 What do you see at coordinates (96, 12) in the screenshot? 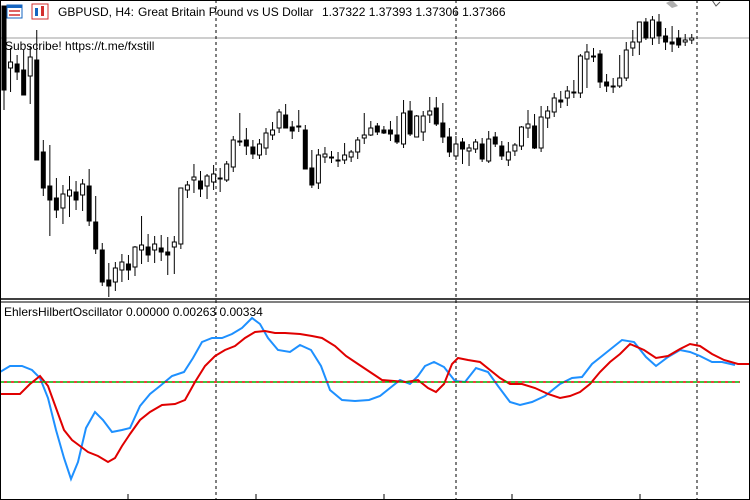
I see `chart-title-symbol: GBPUSD, H4:` at bounding box center [96, 12].